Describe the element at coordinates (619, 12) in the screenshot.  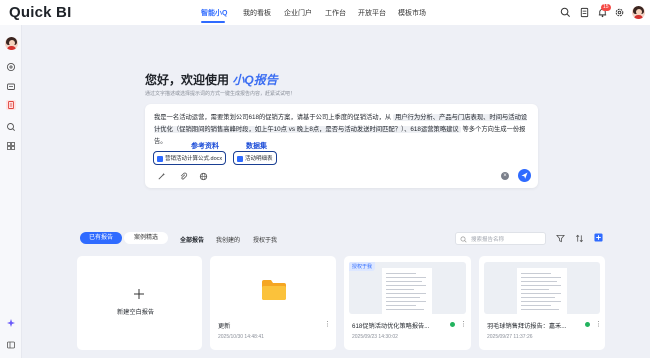
I see `gear-icon` at that location.